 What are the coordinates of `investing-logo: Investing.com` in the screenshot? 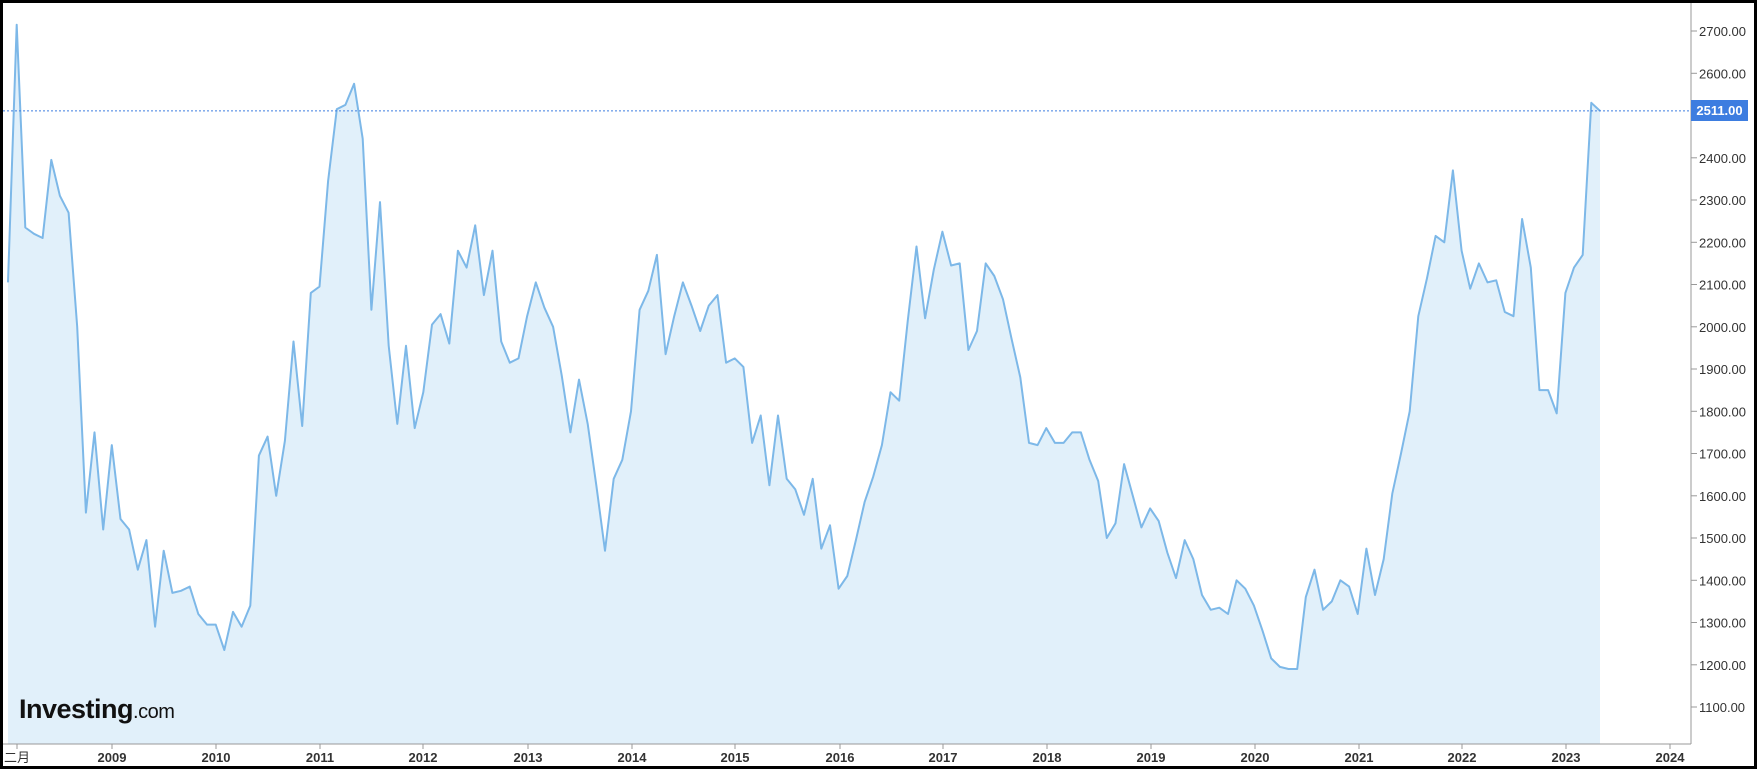 It's located at (97, 709).